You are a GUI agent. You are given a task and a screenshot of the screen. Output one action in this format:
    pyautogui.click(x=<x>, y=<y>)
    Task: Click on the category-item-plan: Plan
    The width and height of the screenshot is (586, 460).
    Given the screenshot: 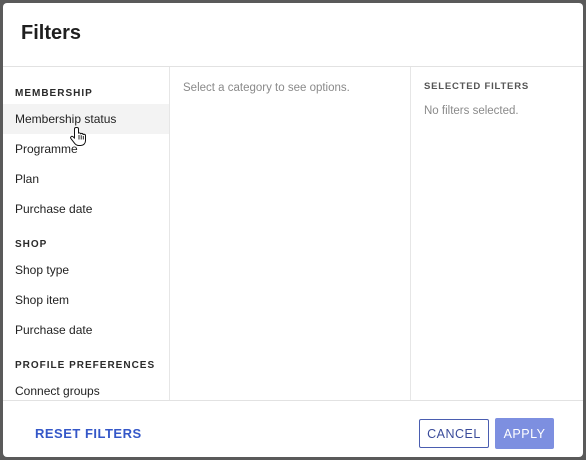 What is the action you would take?
    pyautogui.click(x=86, y=179)
    